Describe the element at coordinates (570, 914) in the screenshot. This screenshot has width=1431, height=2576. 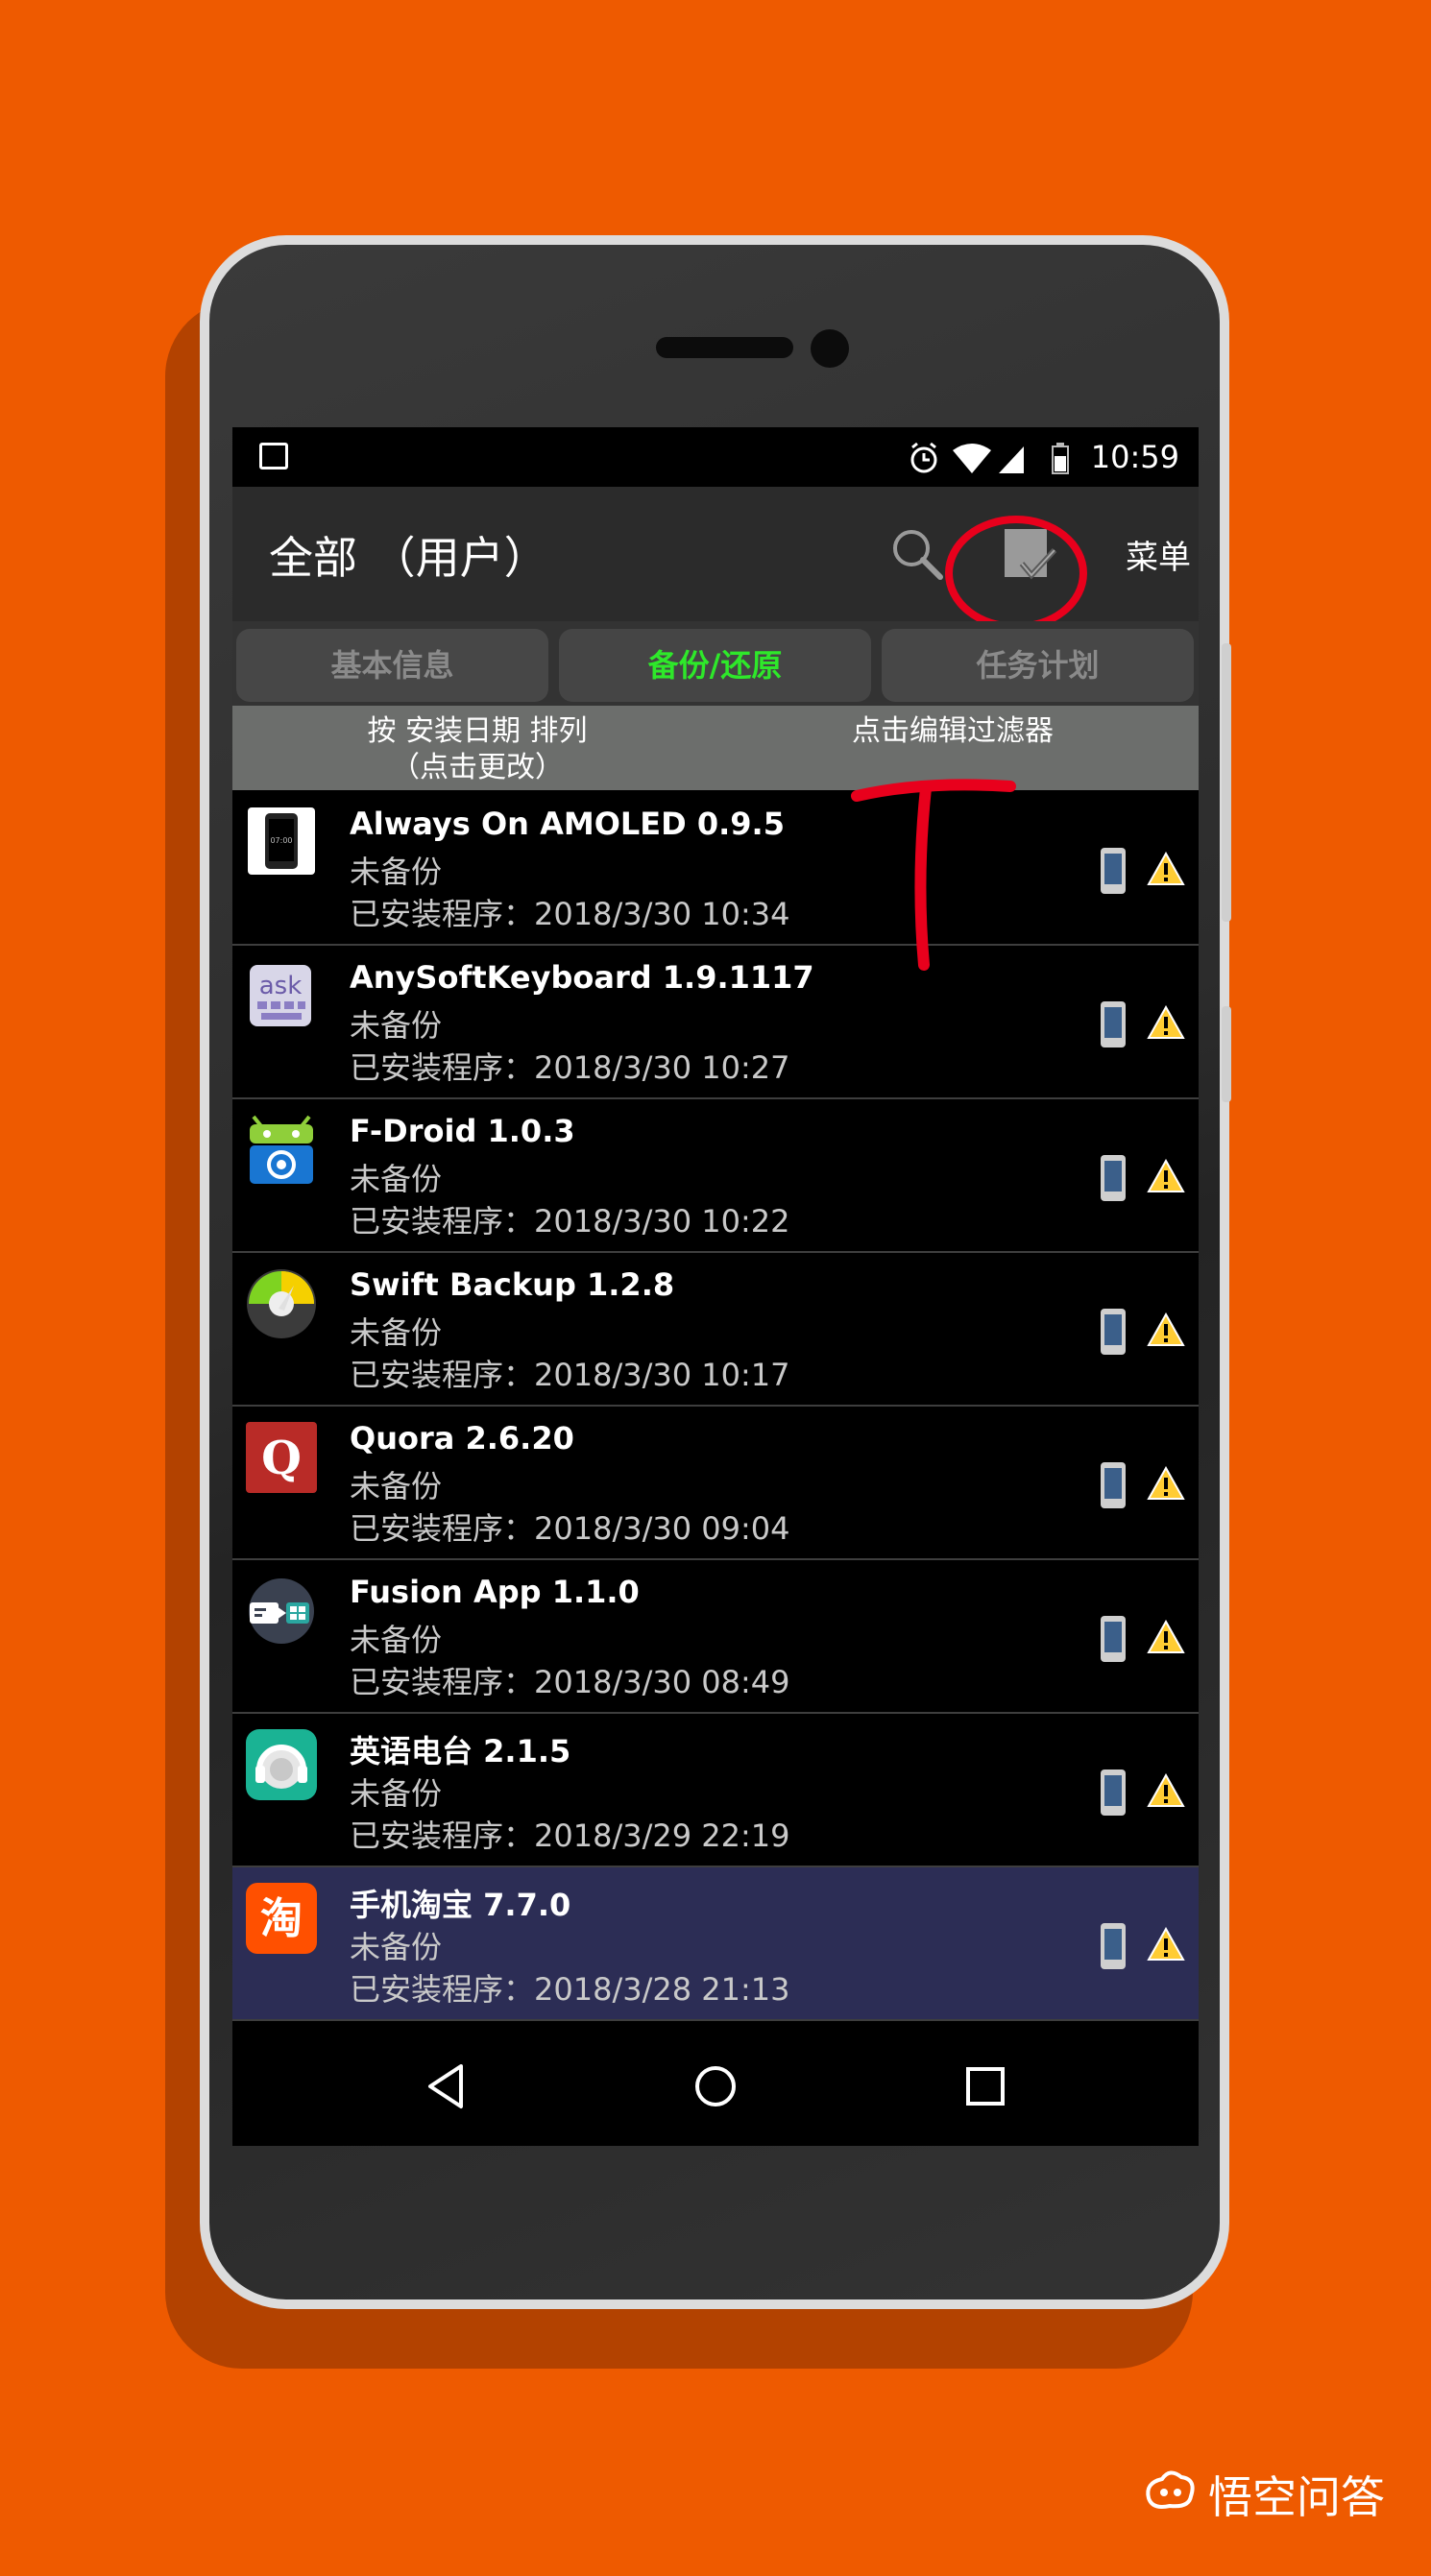
I see `install-date: 已安装程序：2018/3/30 10:34` at that location.